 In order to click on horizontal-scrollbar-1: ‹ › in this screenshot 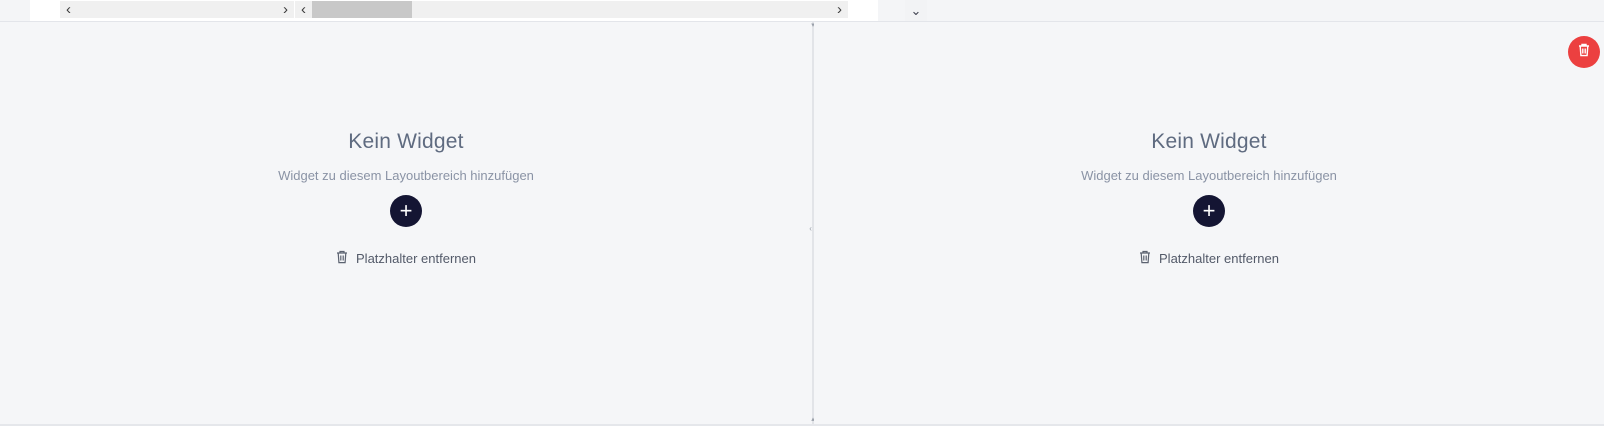, I will do `click(177, 9)`.